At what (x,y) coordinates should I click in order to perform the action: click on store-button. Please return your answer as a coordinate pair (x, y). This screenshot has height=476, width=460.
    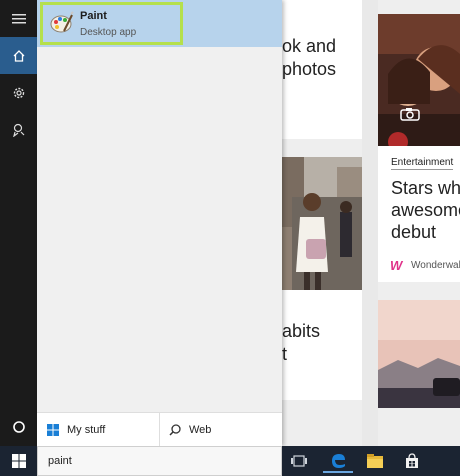
    Looking at the image, I should click on (412, 461).